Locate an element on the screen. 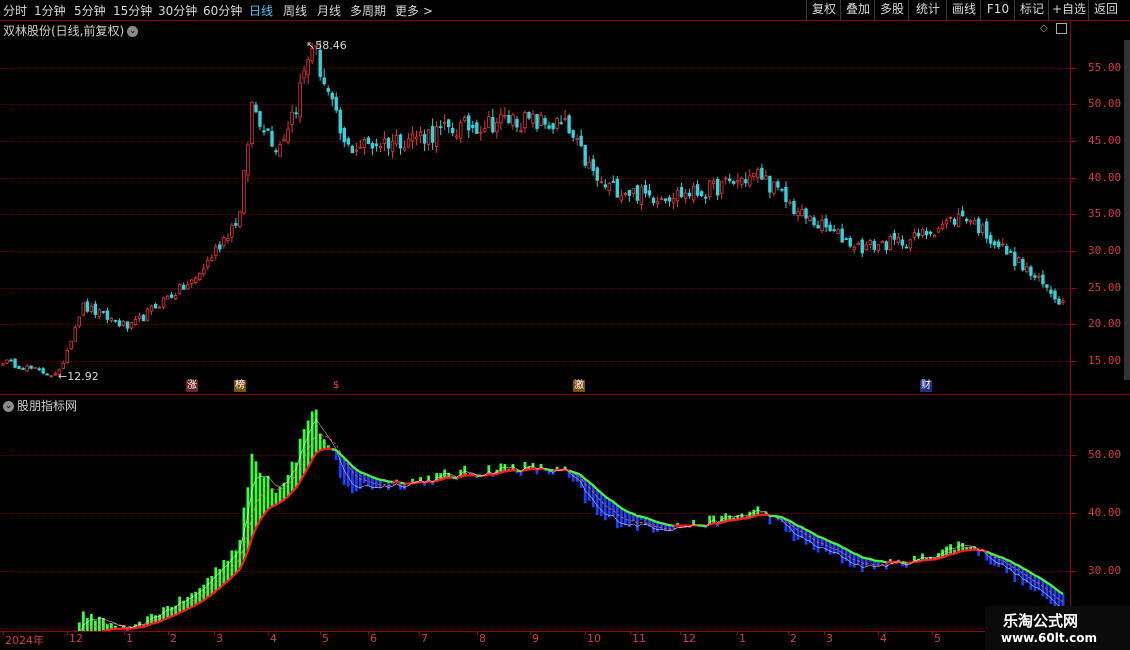 The width and height of the screenshot is (1130, 650). diamond-icon: ◇ is located at coordinates (1044, 28).